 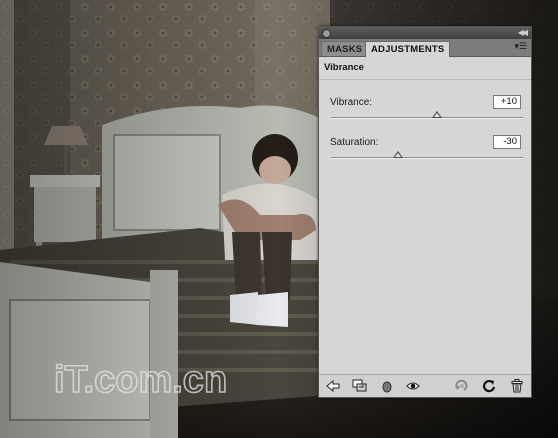 What do you see at coordinates (326, 33) in the screenshot?
I see `panel-close-button` at bounding box center [326, 33].